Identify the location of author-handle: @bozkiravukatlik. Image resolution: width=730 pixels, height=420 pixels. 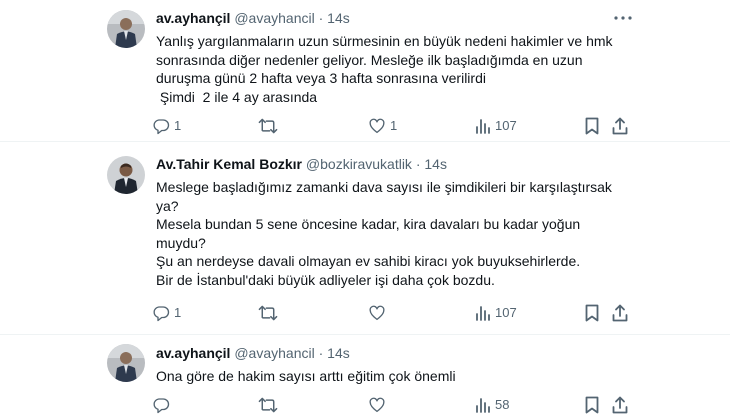
(359, 164).